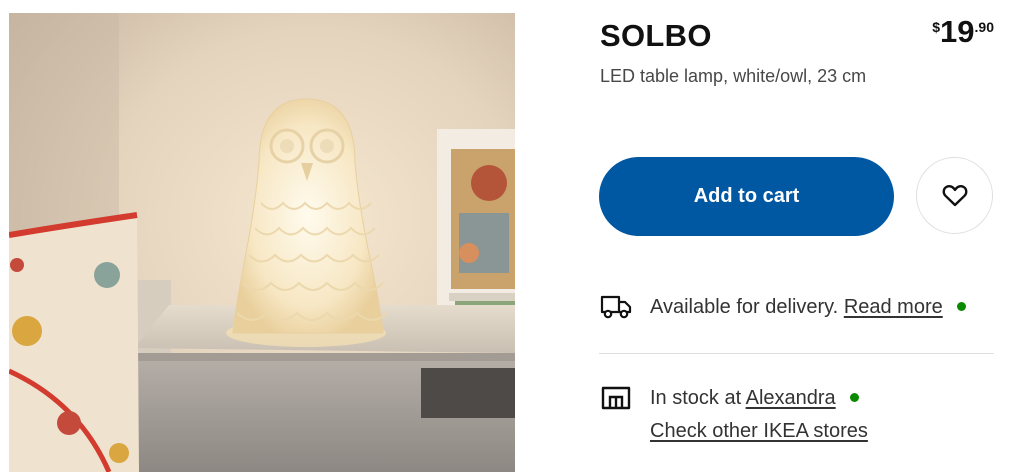  I want to click on product-price: $ 19 .90, so click(963, 32).